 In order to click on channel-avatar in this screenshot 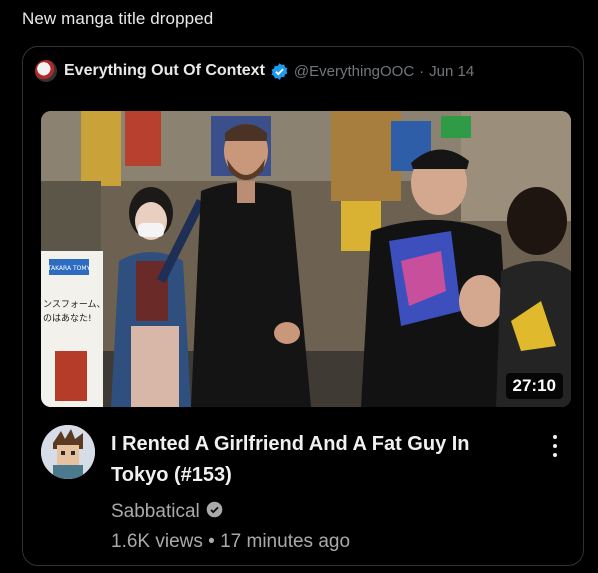, I will do `click(68, 452)`.